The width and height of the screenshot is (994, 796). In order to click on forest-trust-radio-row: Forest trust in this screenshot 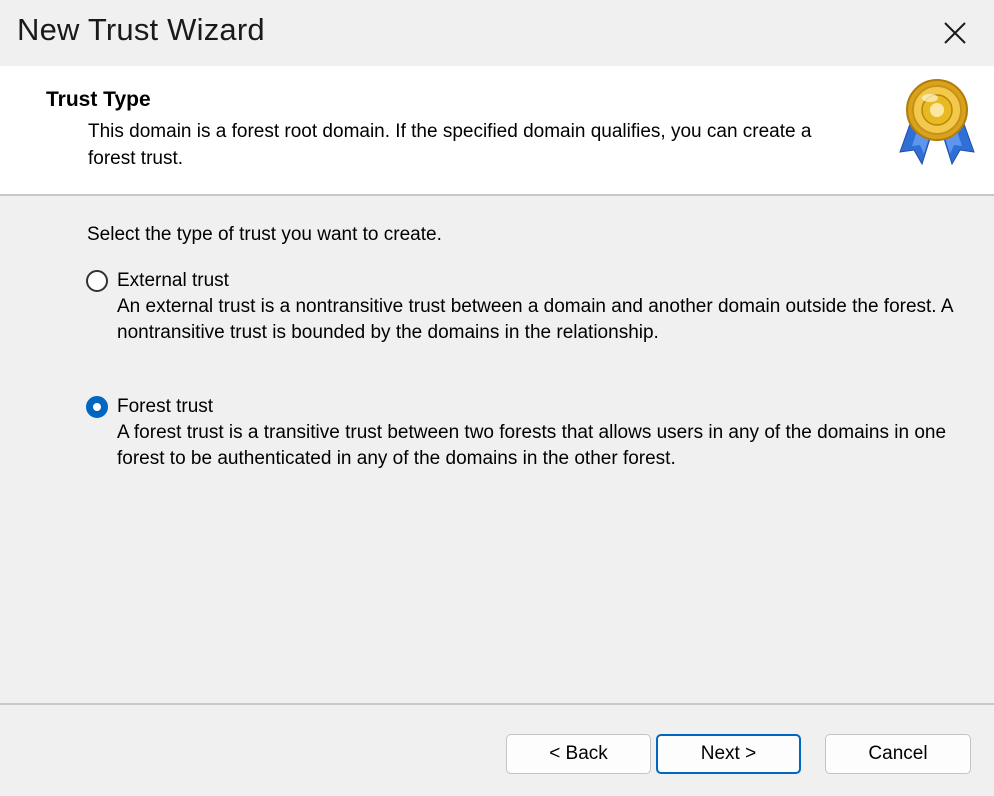, I will do `click(526, 407)`.